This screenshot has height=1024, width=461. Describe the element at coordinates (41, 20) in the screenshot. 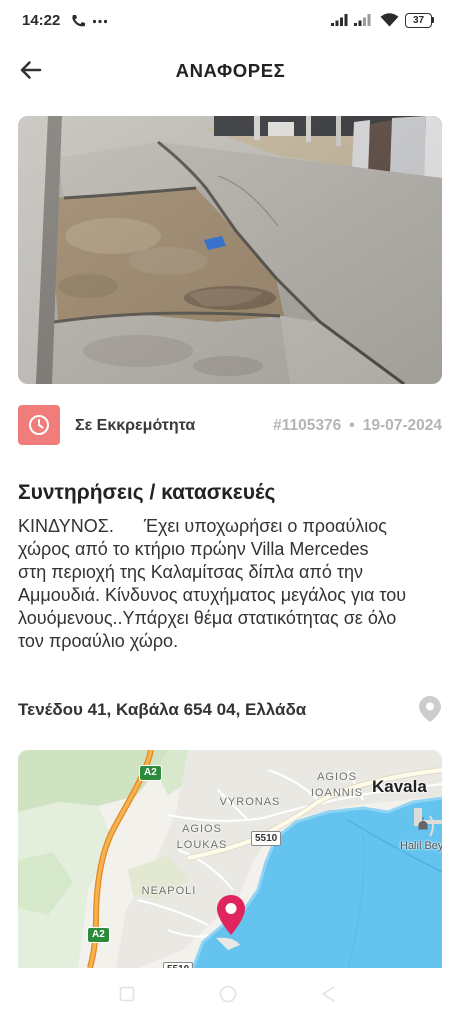

I see `status-time: 14:22` at that location.